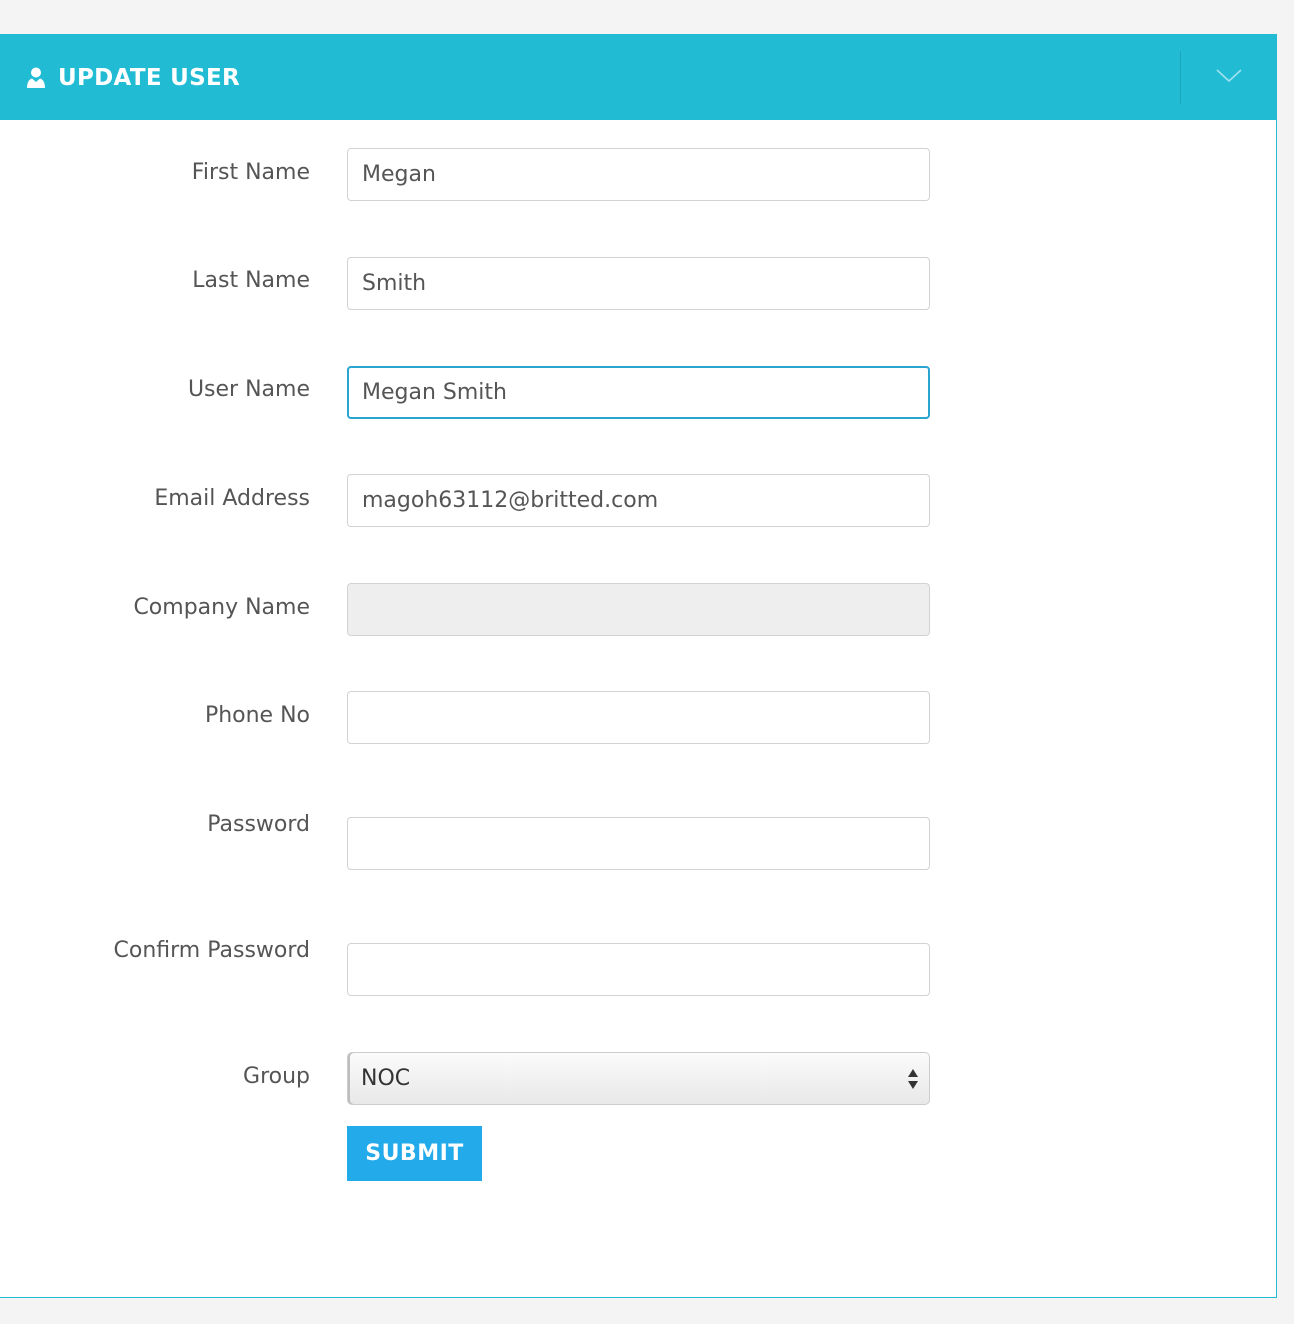  I want to click on panel-header: UPDATE USER, so click(638, 77).